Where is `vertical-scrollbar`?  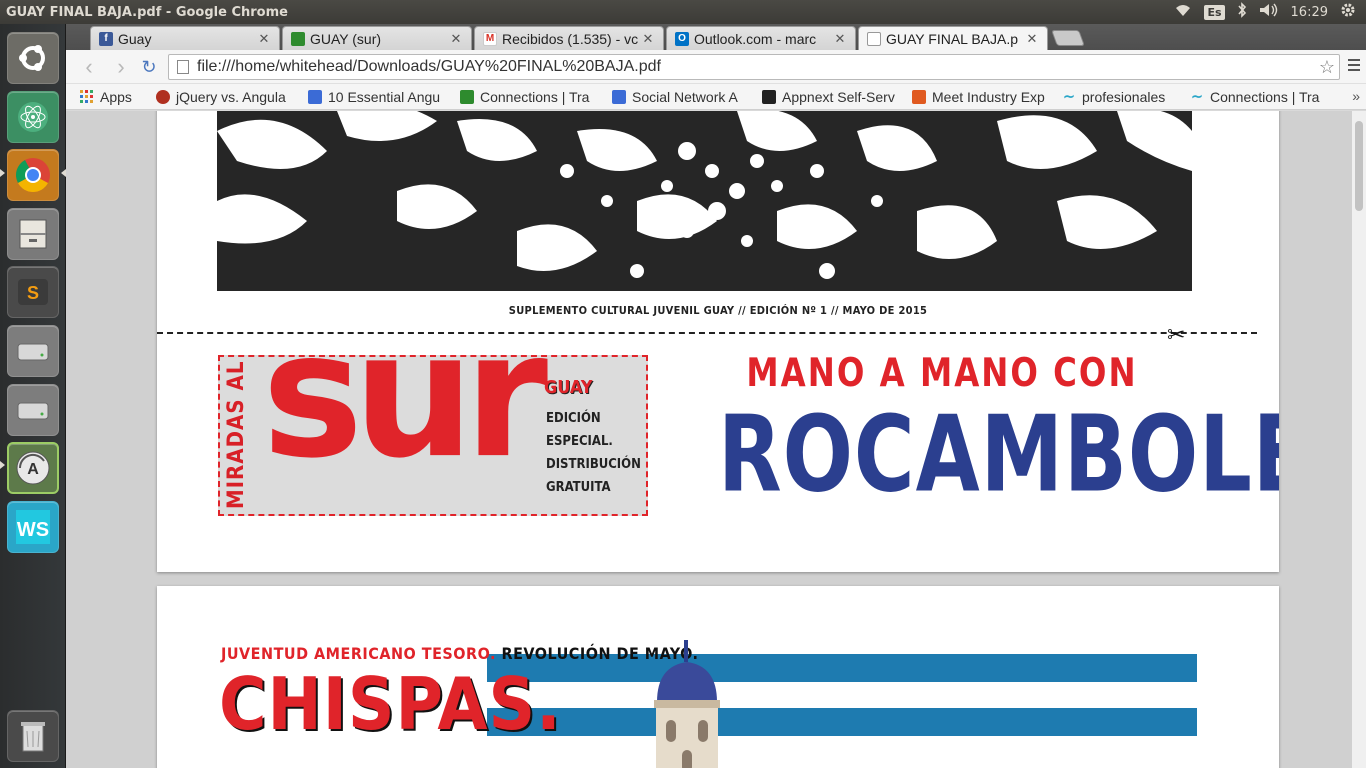
vertical-scrollbar is located at coordinates (1359, 439).